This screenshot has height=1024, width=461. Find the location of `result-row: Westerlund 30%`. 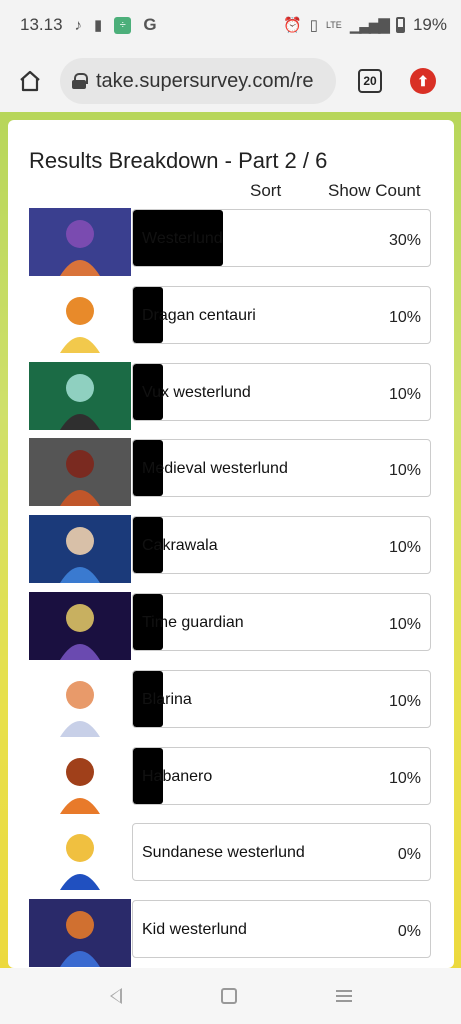

result-row: Westerlund 30% is located at coordinates (230, 242).